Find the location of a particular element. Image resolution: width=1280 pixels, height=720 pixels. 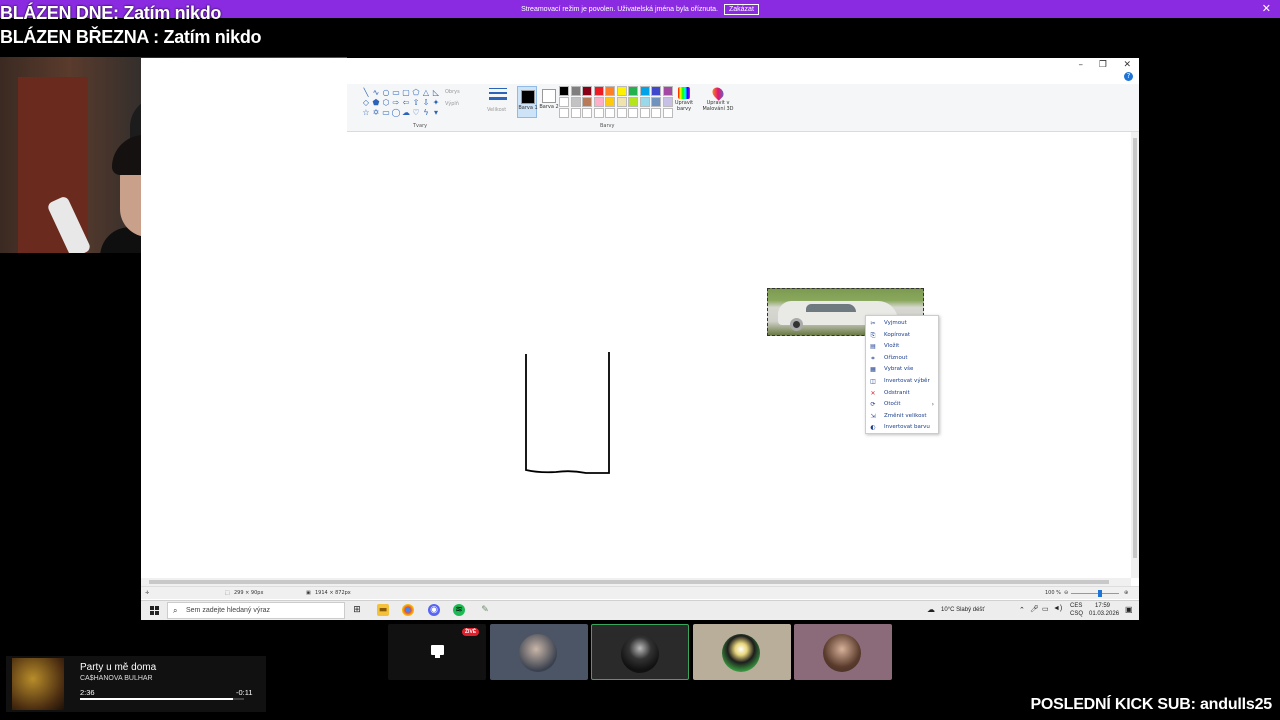

line-shape-icon: ╲ is located at coordinates (366, 93).